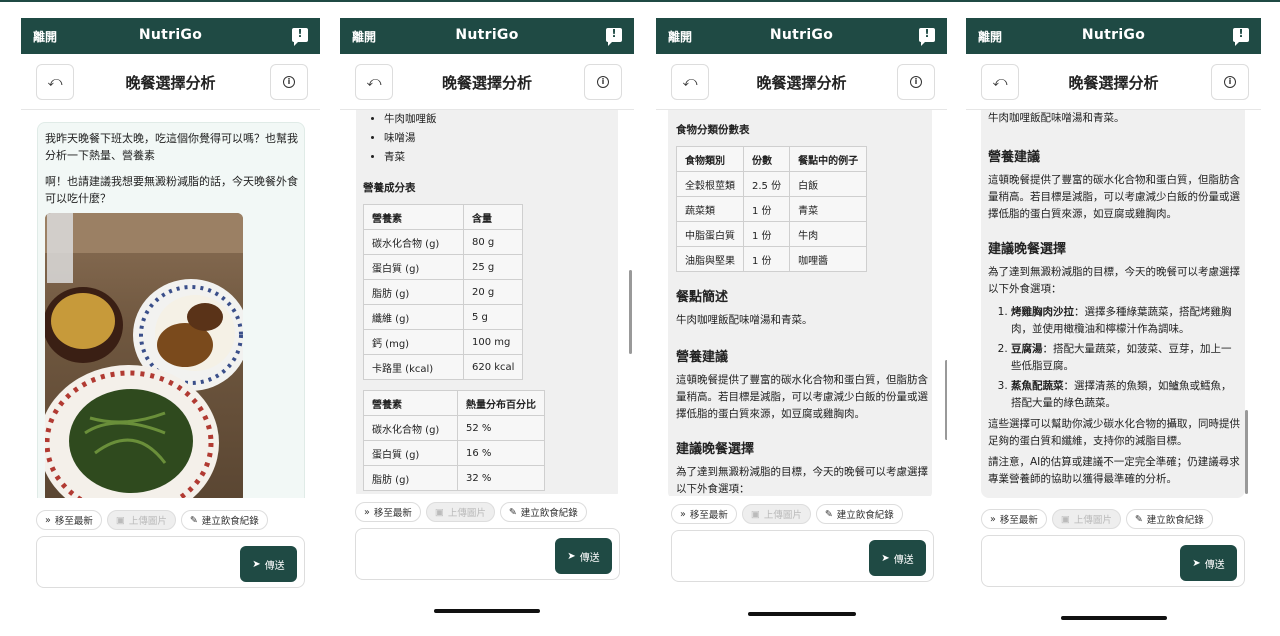 Image resolution: width=1280 pixels, height=636 pixels. I want to click on table-cell: 卡路里 (kcal), so click(413, 367).